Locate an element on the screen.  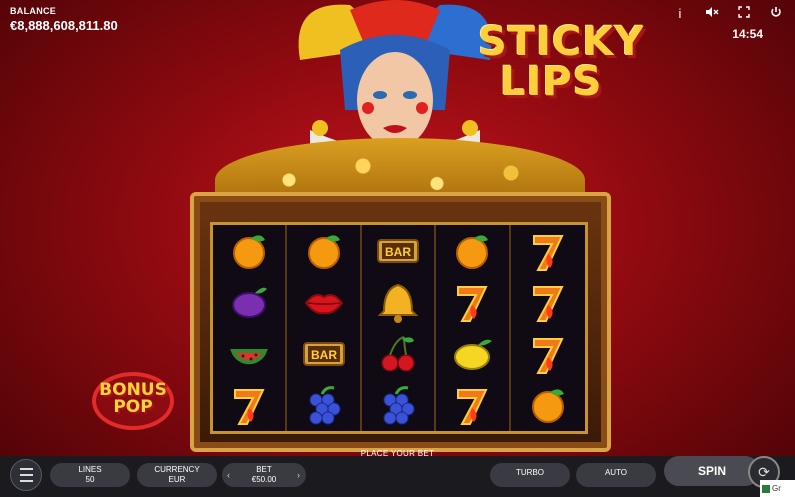
currency-button: CURRENCY EUR is located at coordinates (177, 475).